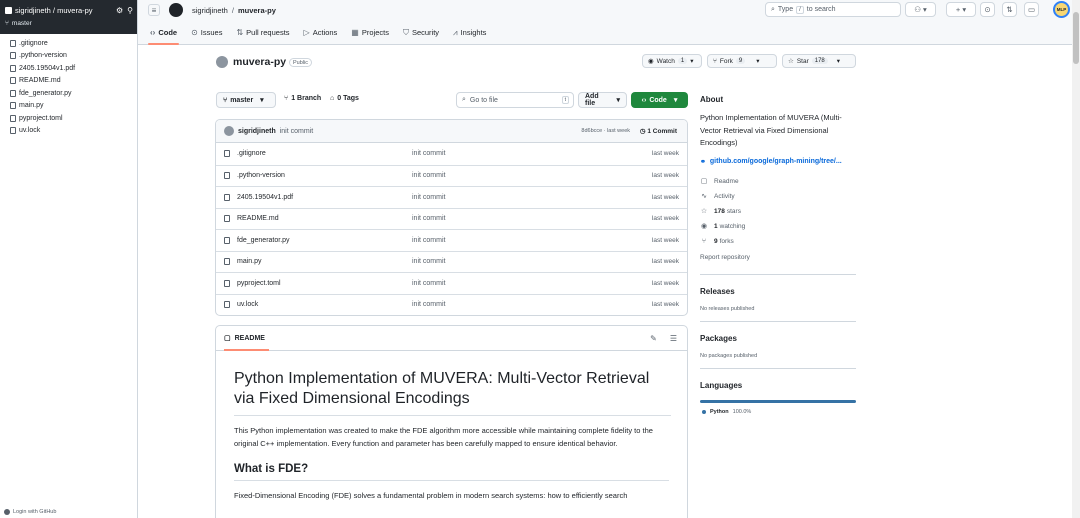  What do you see at coordinates (778, 412) in the screenshot?
I see `language-item: Python 100.0%` at bounding box center [778, 412].